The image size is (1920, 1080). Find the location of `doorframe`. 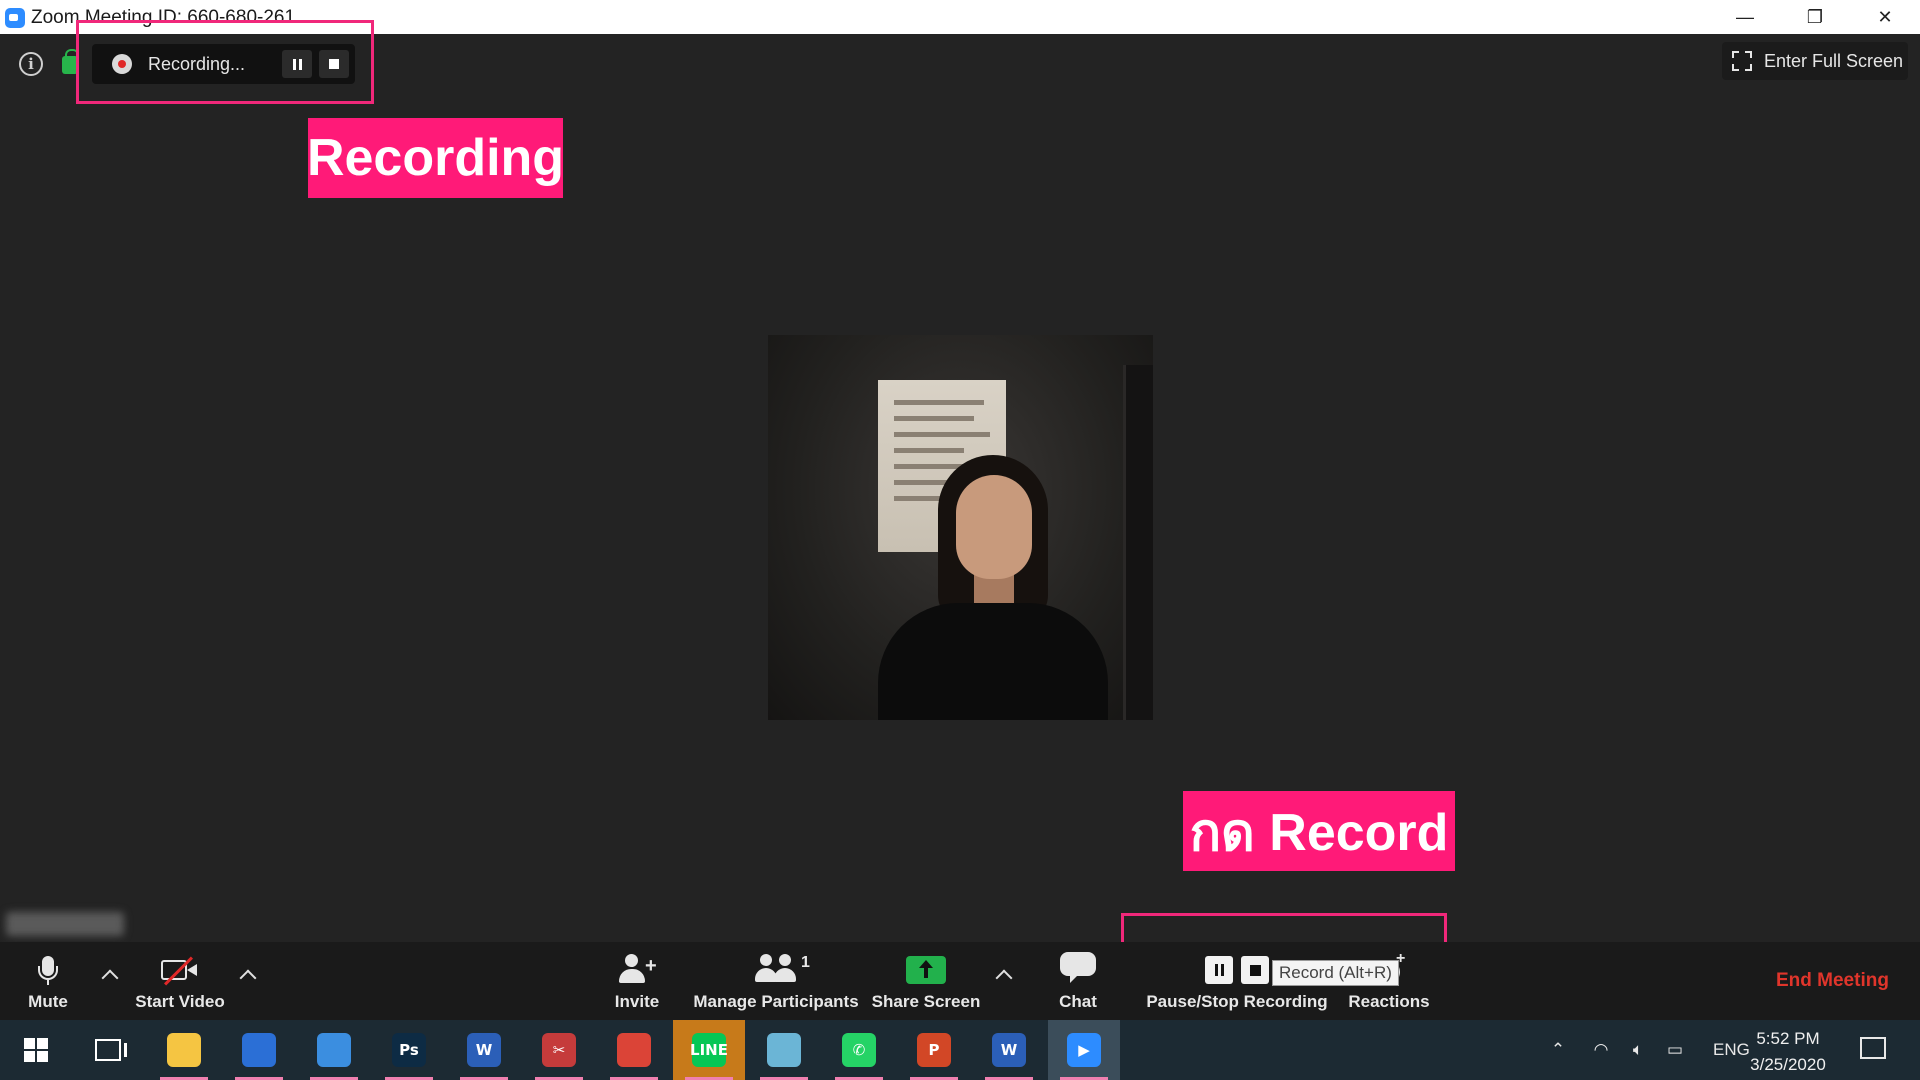

doorframe is located at coordinates (1138, 542).